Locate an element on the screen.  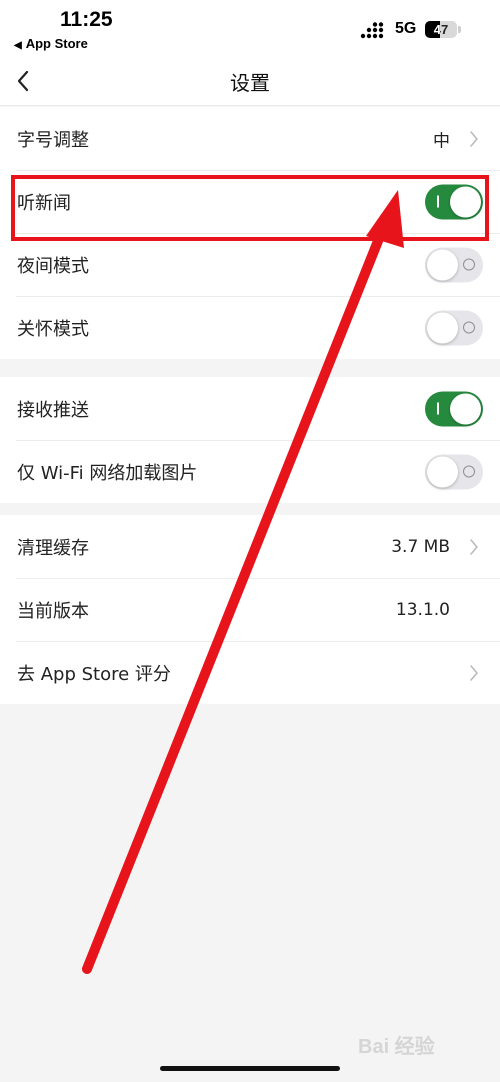
highlight-box is located at coordinates (250, 208).